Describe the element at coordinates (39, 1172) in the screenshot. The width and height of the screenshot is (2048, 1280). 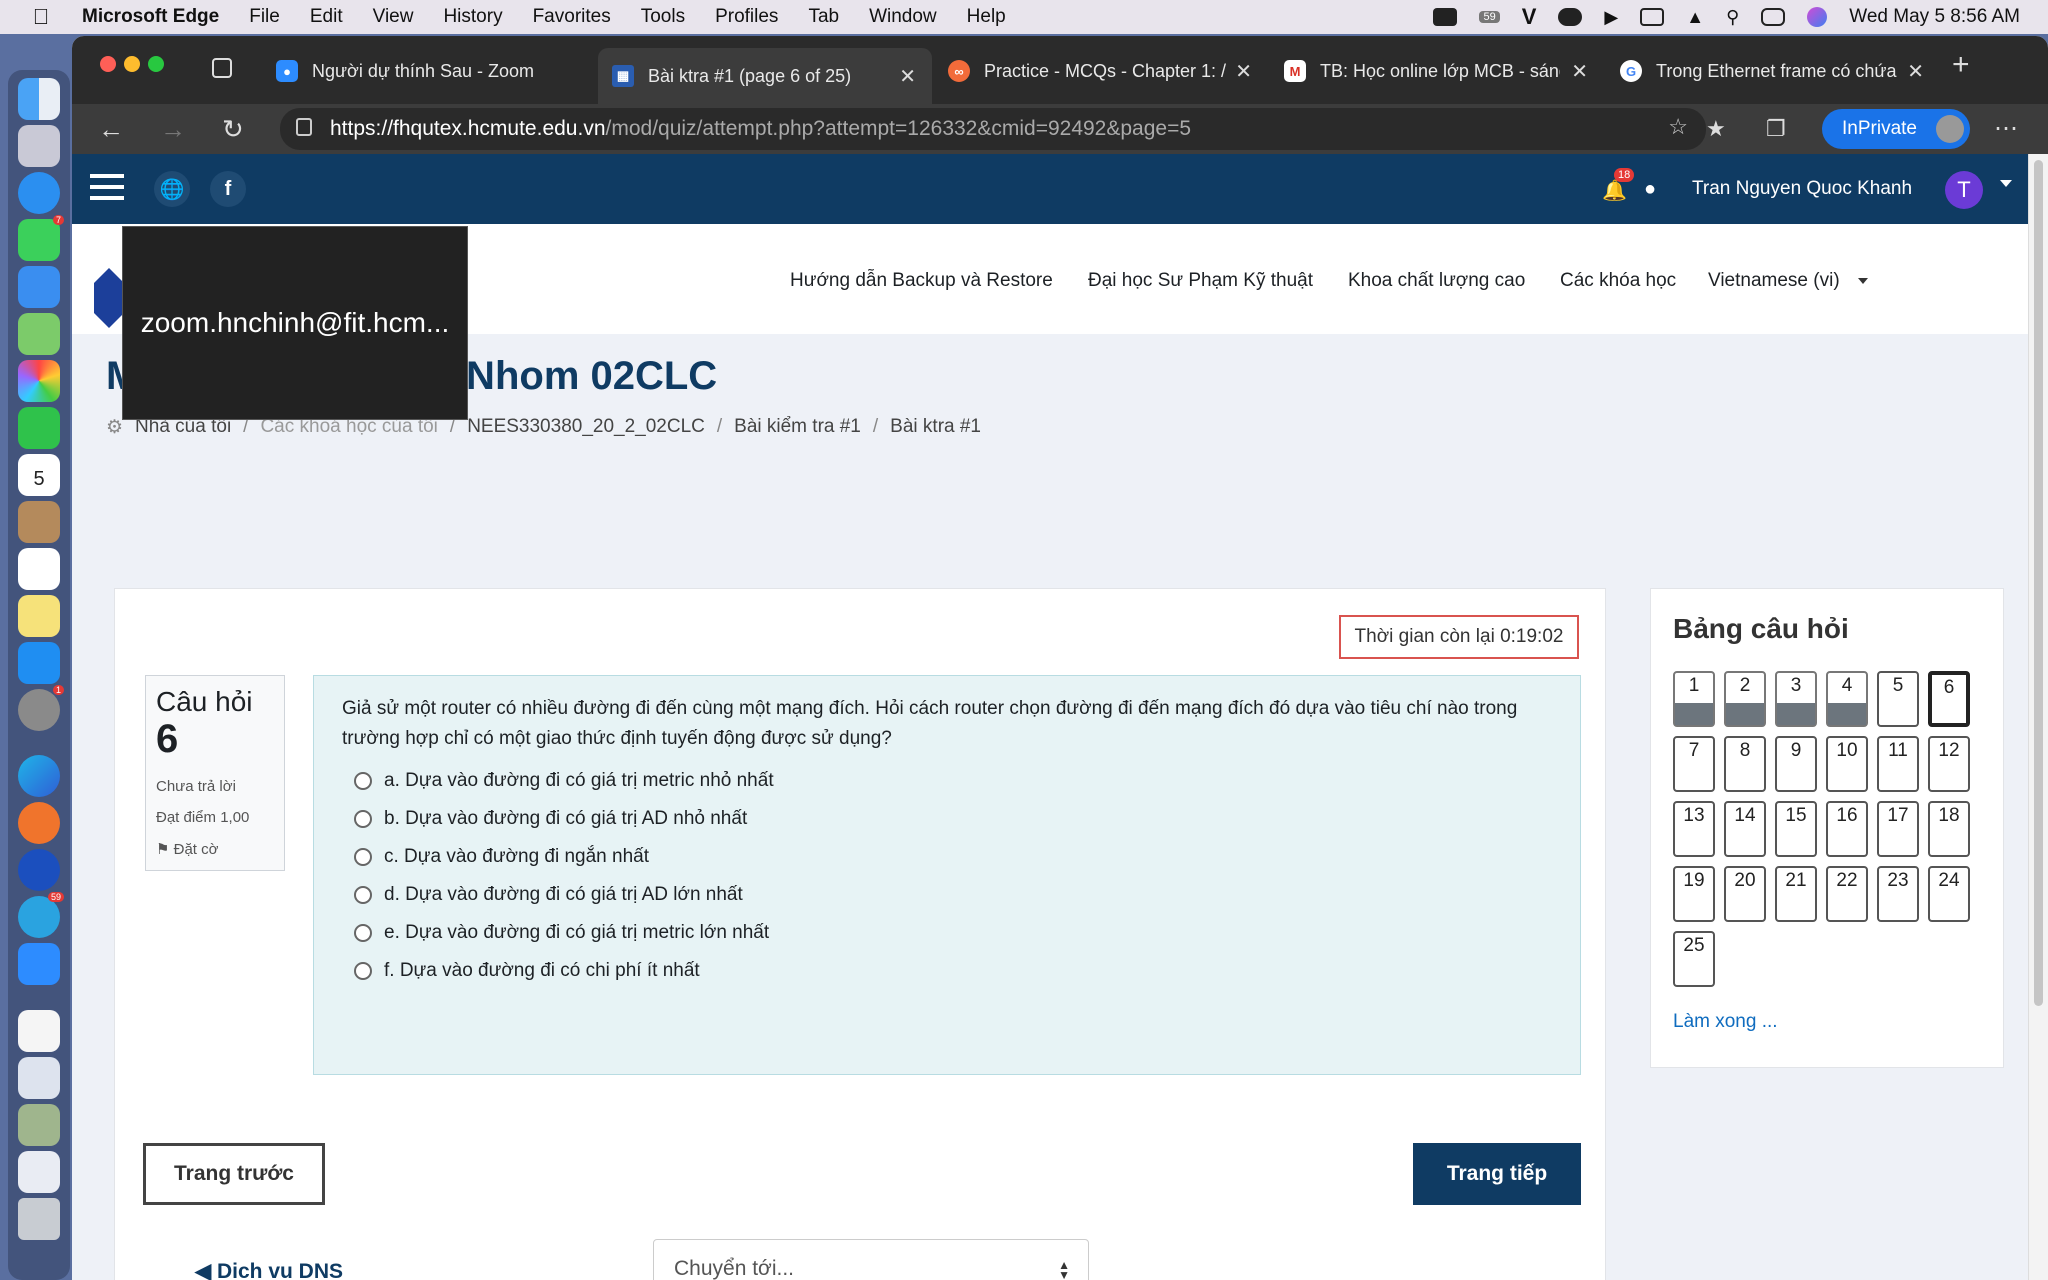
I see `downloads-icon` at that location.